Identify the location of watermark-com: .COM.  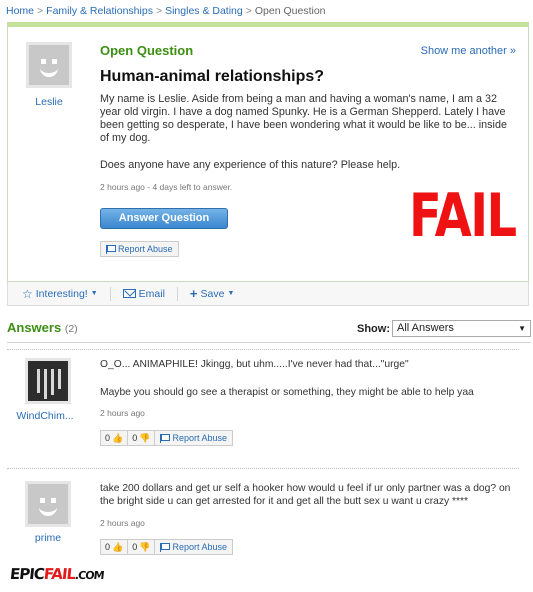
(89, 575).